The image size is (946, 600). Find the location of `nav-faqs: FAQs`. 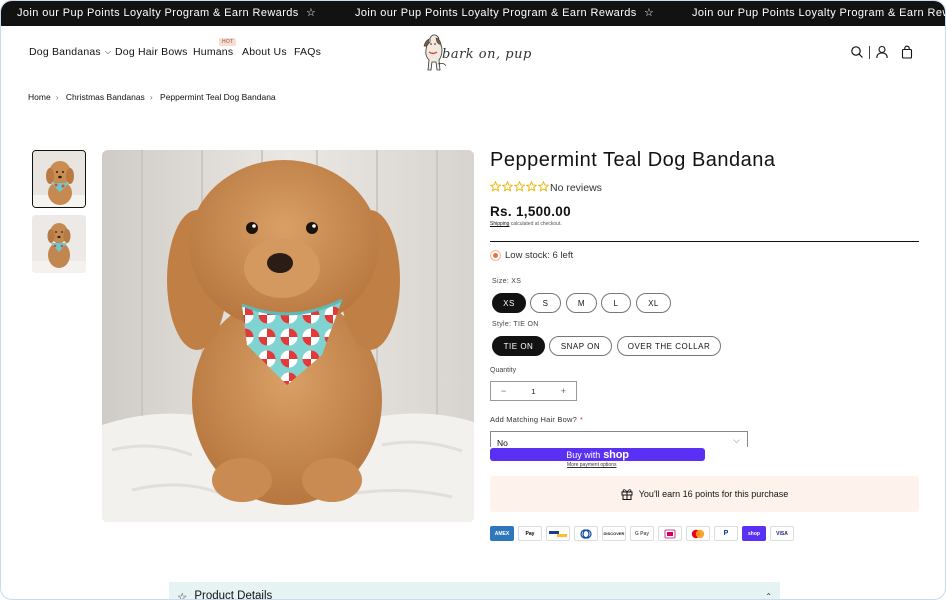

nav-faqs: FAQs is located at coordinates (307, 52).